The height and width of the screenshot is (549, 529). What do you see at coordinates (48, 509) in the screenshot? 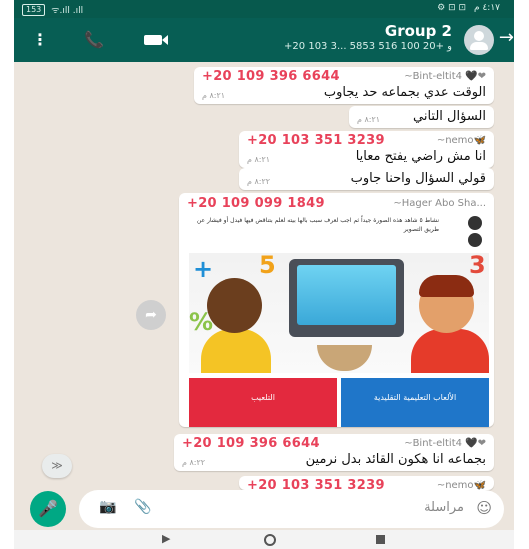
I see `microphone-icon: 🎤` at bounding box center [48, 509].